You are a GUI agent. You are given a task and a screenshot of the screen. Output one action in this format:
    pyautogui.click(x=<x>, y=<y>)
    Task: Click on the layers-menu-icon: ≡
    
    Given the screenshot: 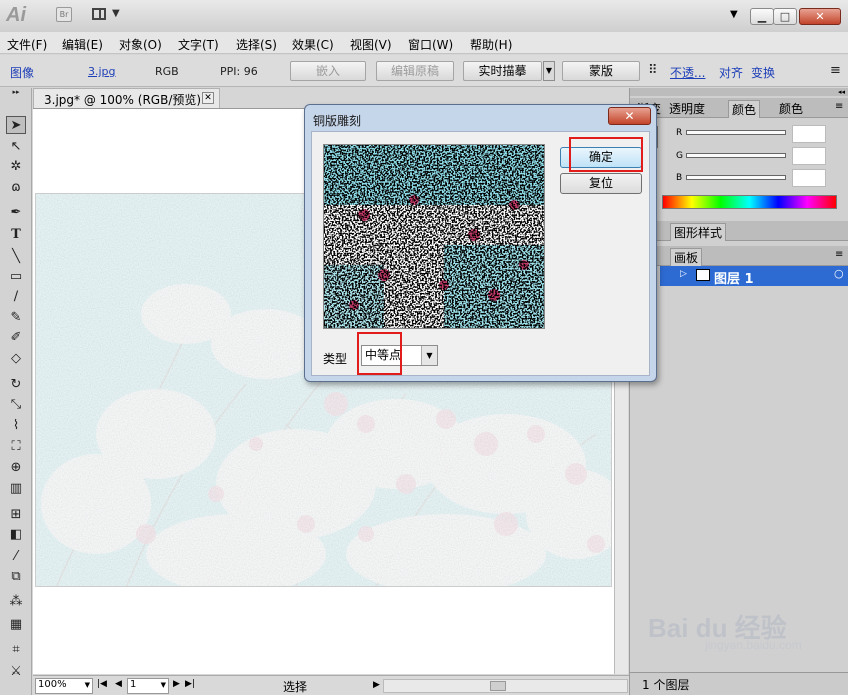 What is the action you would take?
    pyautogui.click(x=839, y=254)
    